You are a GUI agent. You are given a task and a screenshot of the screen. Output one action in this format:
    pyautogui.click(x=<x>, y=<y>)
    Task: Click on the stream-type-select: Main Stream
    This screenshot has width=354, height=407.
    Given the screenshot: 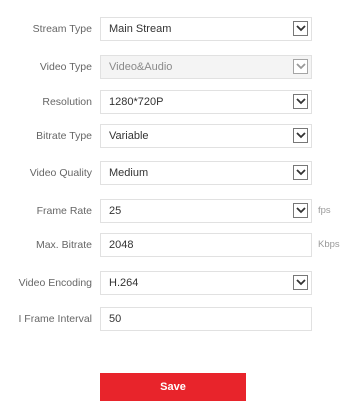 What is the action you would take?
    pyautogui.click(x=206, y=29)
    